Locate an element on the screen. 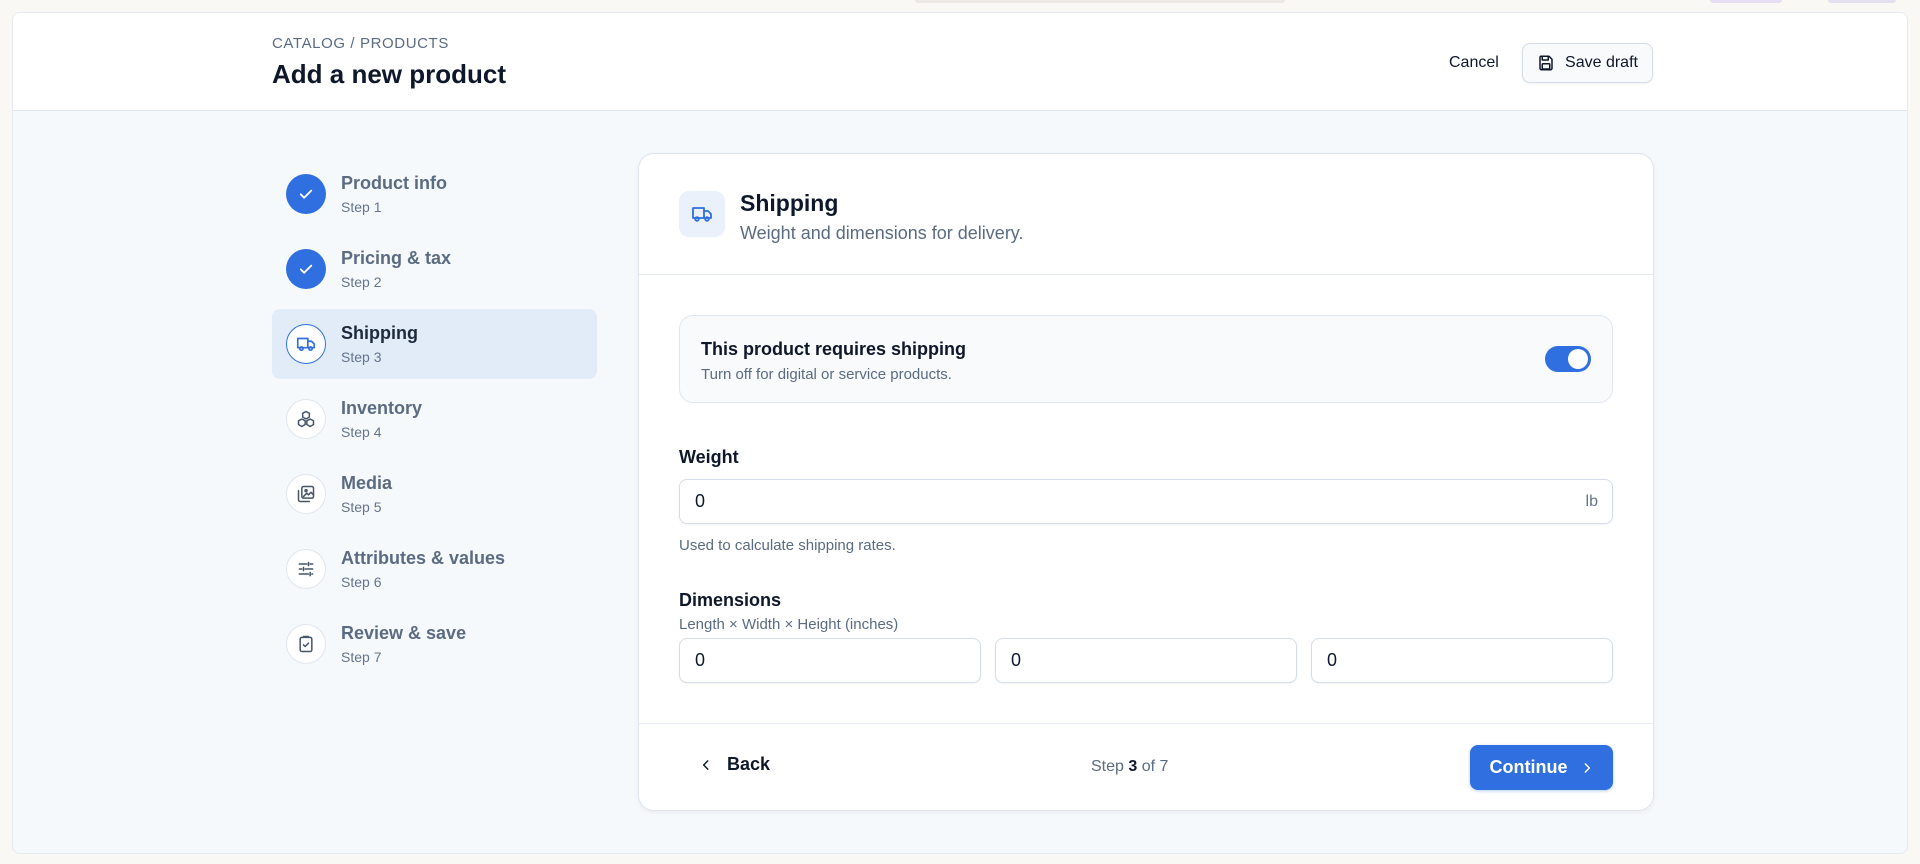 This screenshot has height=864, width=1920. step-number: Step 3 is located at coordinates (361, 357).